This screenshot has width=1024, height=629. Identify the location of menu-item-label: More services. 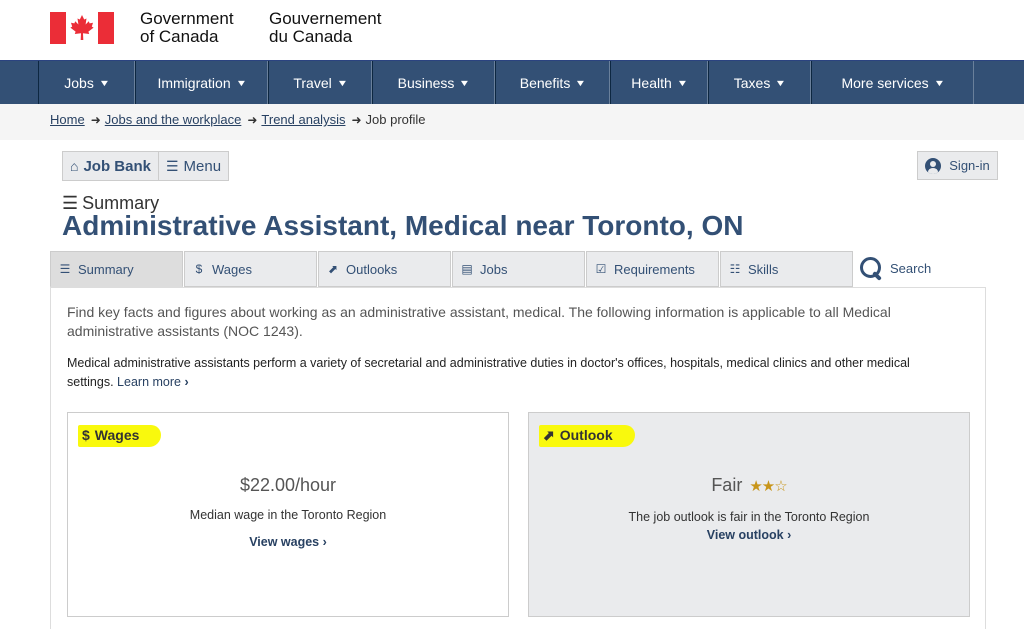
(885, 82).